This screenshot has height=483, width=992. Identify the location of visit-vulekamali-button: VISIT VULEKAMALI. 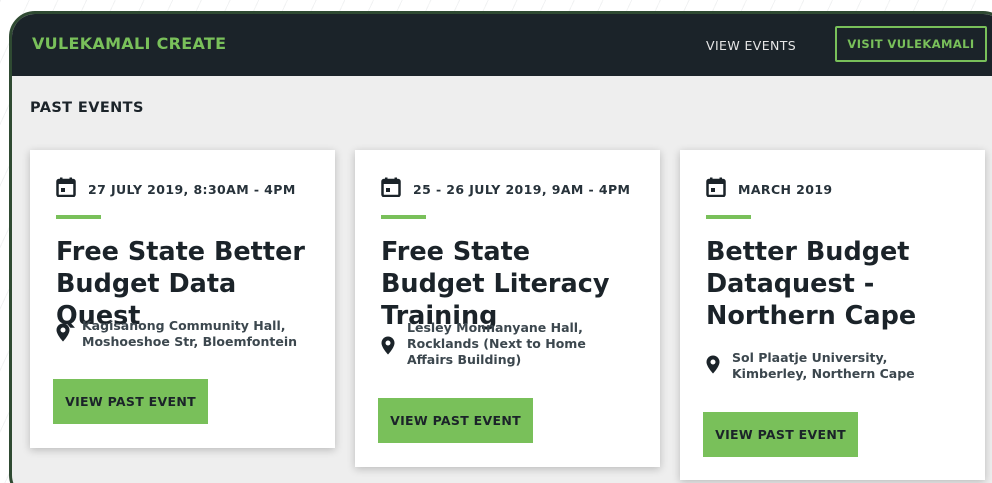
(911, 44).